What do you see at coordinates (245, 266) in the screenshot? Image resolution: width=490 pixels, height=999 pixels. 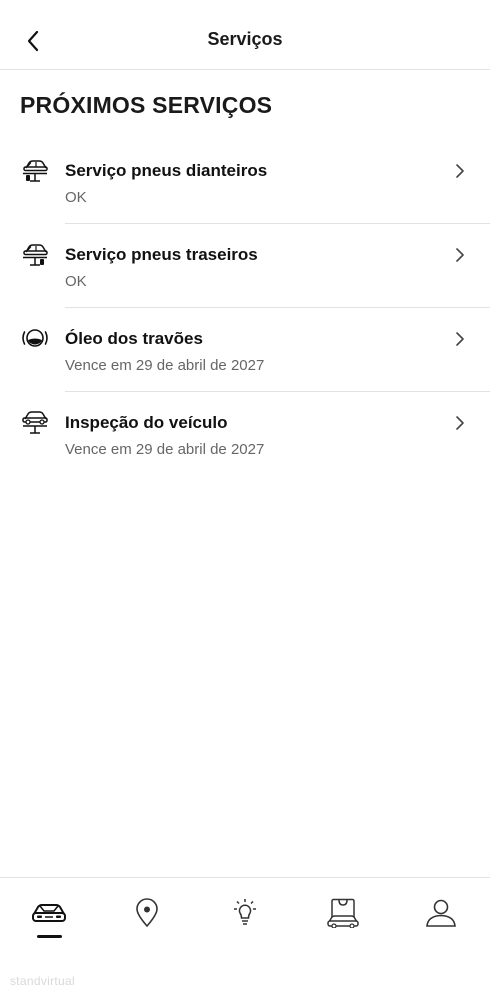 I see `service-item-rear-tyres: Serviço pneus traseiros OK` at bounding box center [245, 266].